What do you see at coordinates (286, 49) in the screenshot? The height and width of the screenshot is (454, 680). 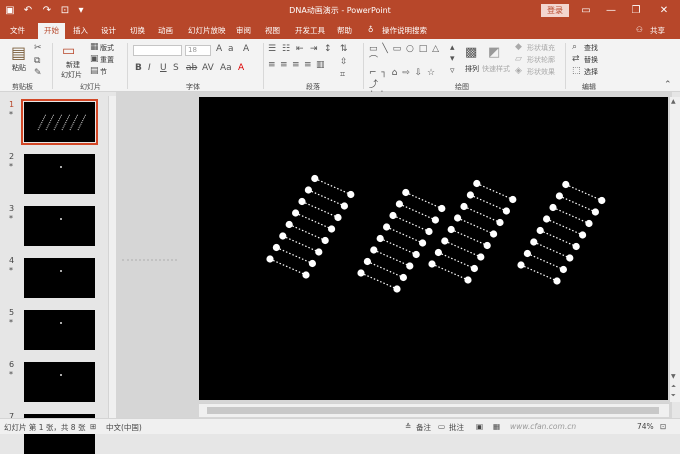 I see `numbering-icon: ☷` at bounding box center [286, 49].